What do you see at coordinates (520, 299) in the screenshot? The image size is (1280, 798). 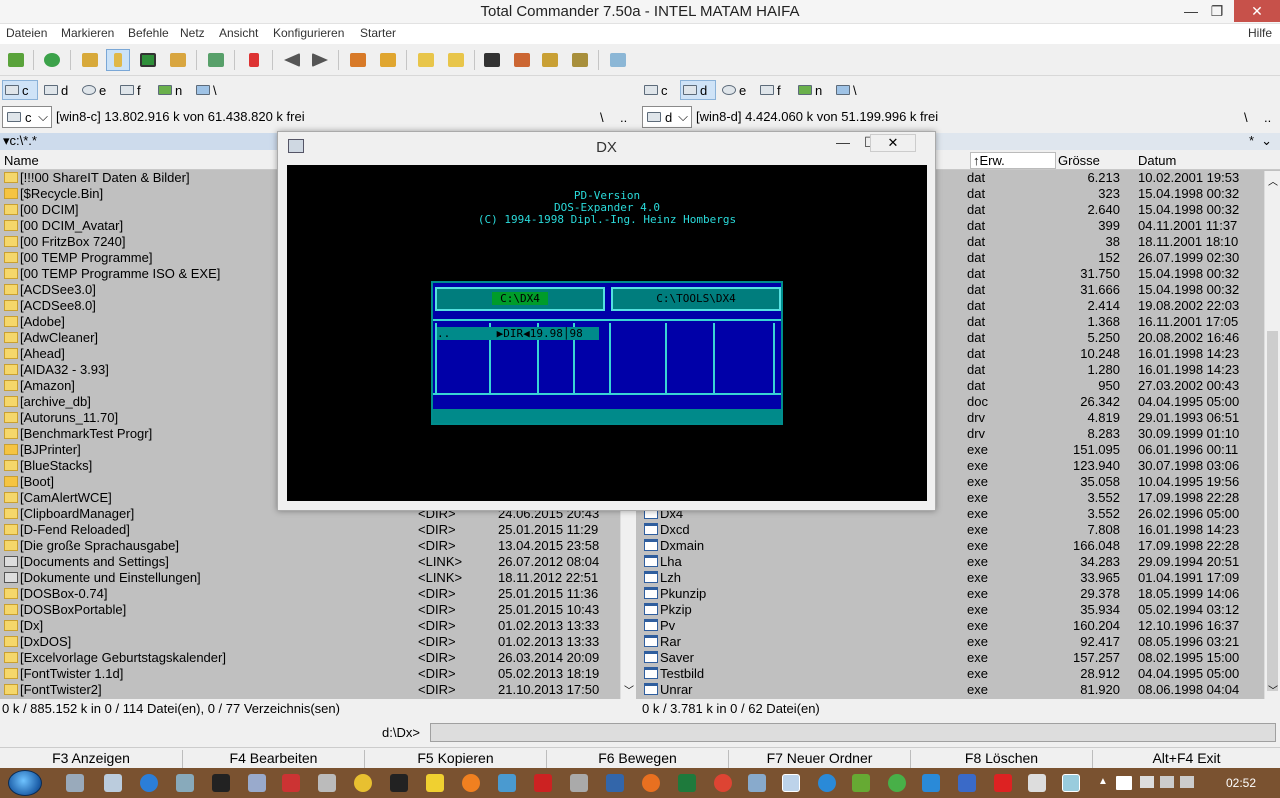 I see `dx-left-panel-caption: C:\DX4` at bounding box center [520, 299].